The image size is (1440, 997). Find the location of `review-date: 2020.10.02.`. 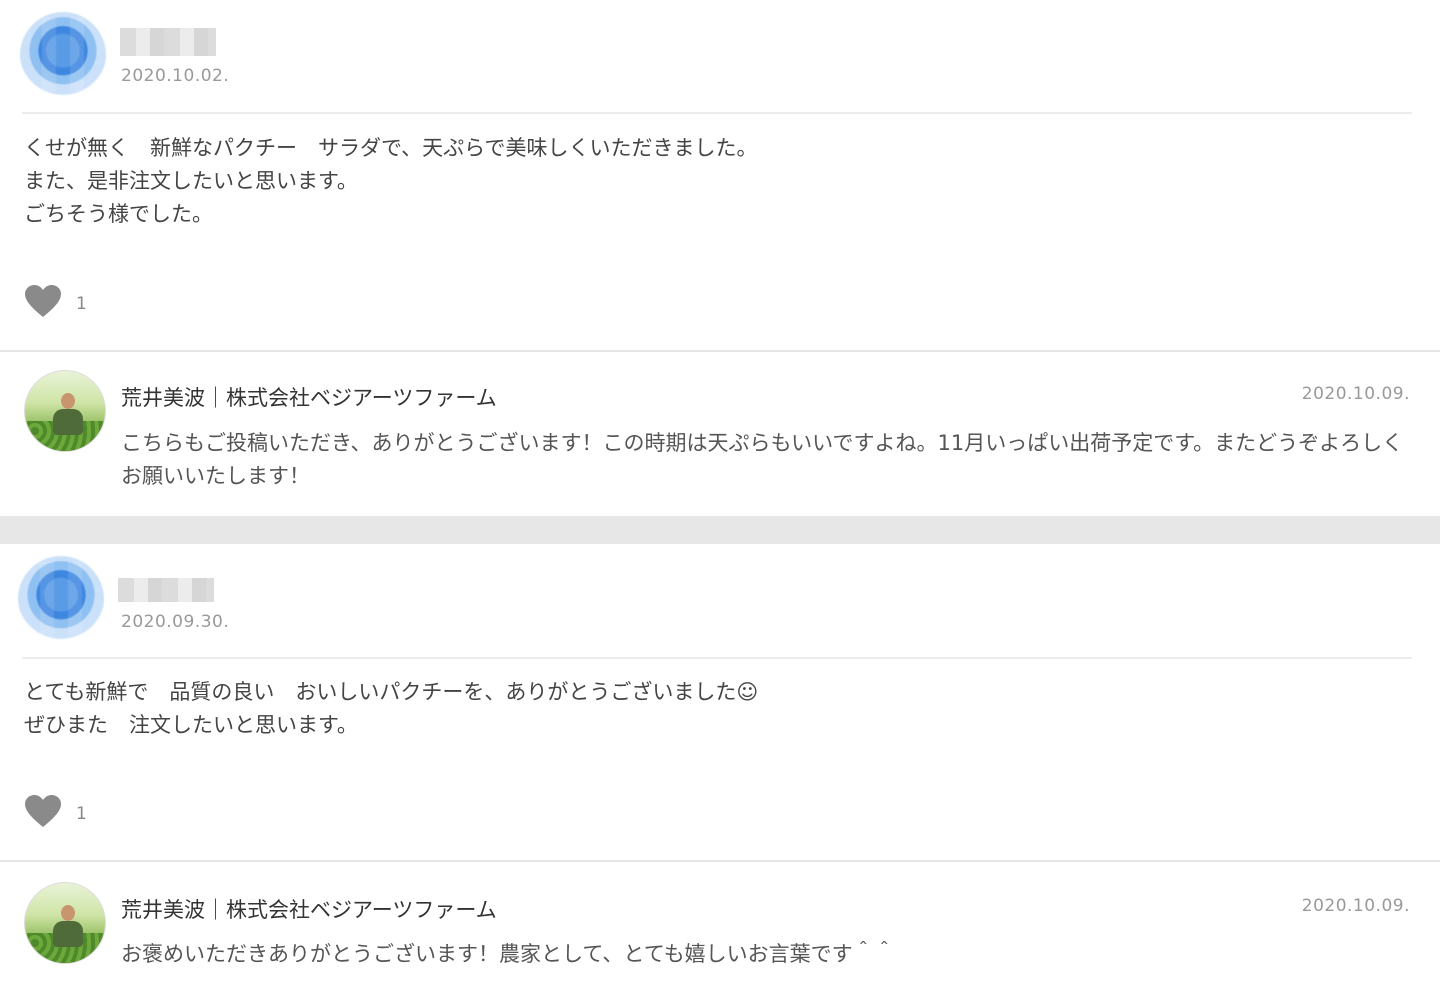

review-date: 2020.10.02. is located at coordinates (175, 76).